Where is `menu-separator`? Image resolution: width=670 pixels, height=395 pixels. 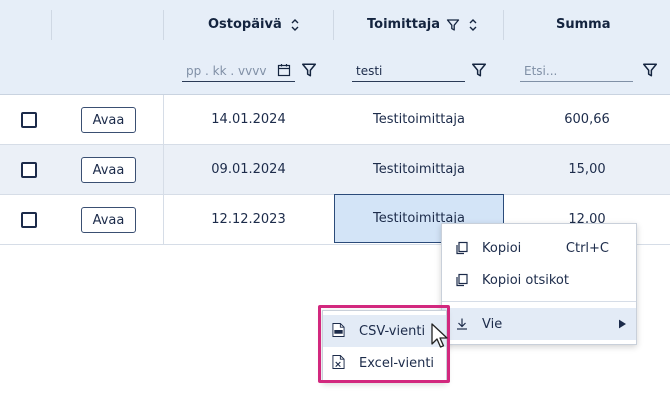
menu-separator is located at coordinates (539, 301).